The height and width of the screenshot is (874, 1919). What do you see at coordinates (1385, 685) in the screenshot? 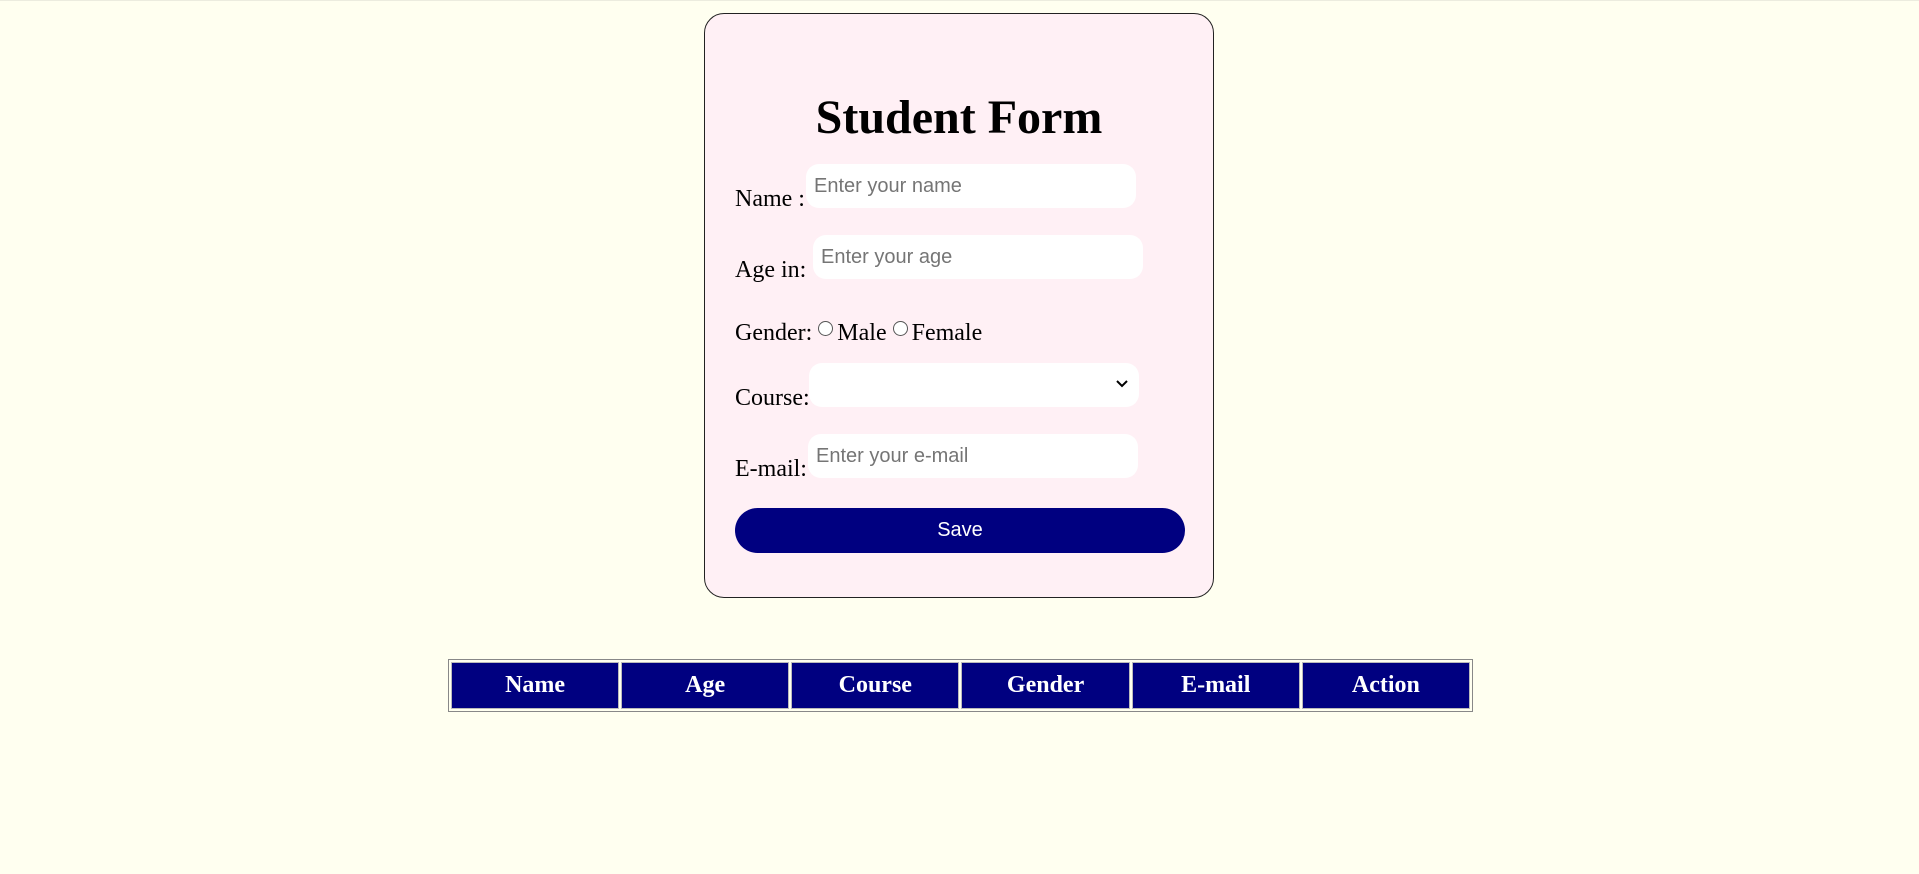
I see `column-header-action: Action` at bounding box center [1385, 685].